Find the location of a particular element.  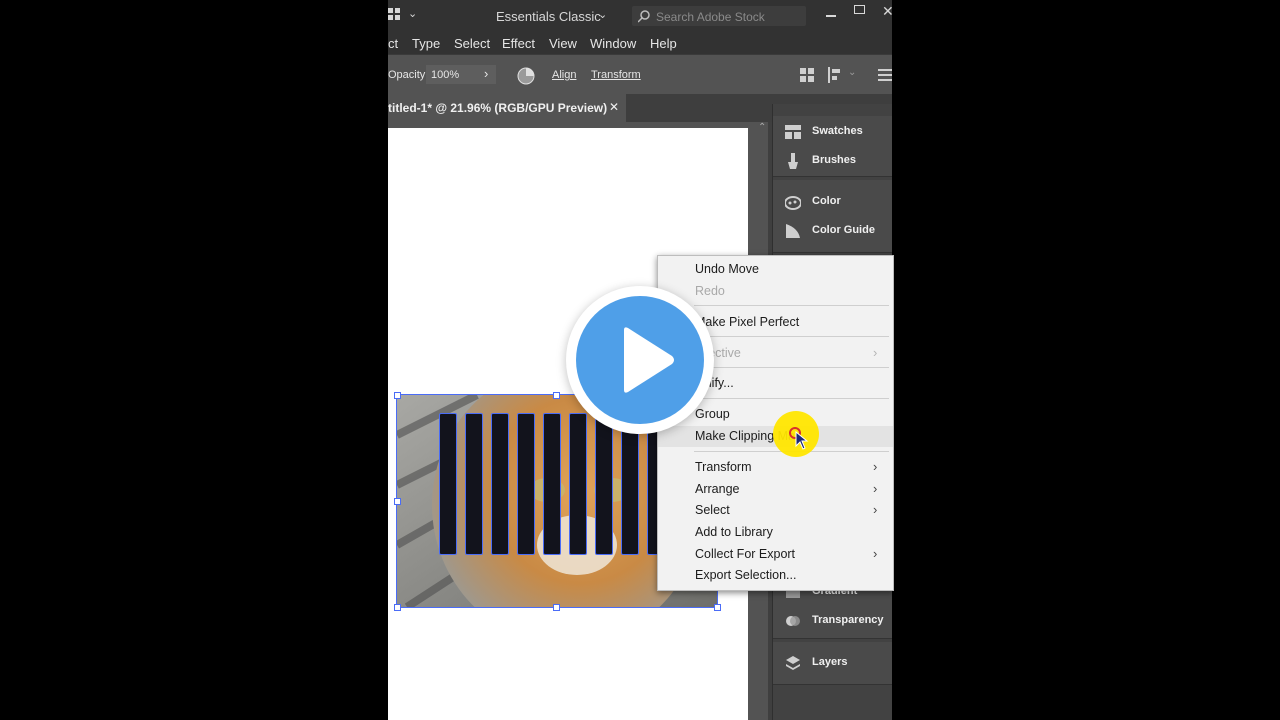

color-icon is located at coordinates (793, 203).